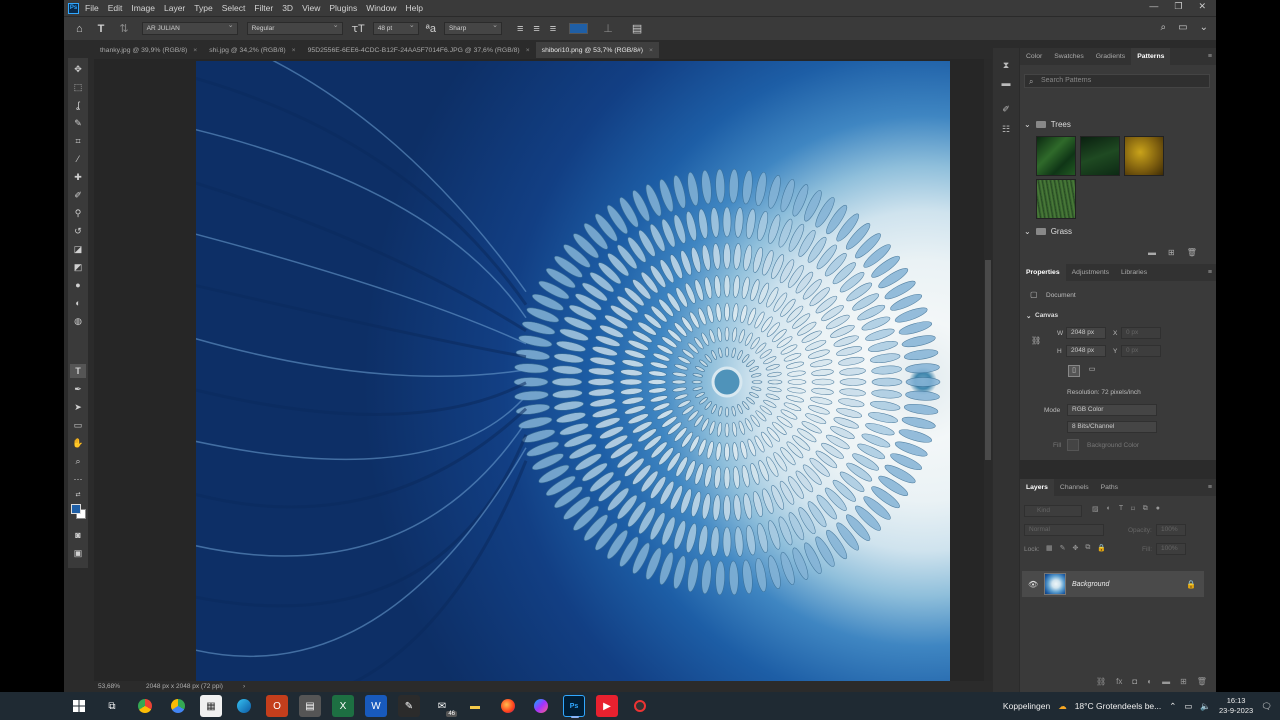 This screenshot has height=720, width=1280. I want to click on store-icon: ▦, so click(211, 706).